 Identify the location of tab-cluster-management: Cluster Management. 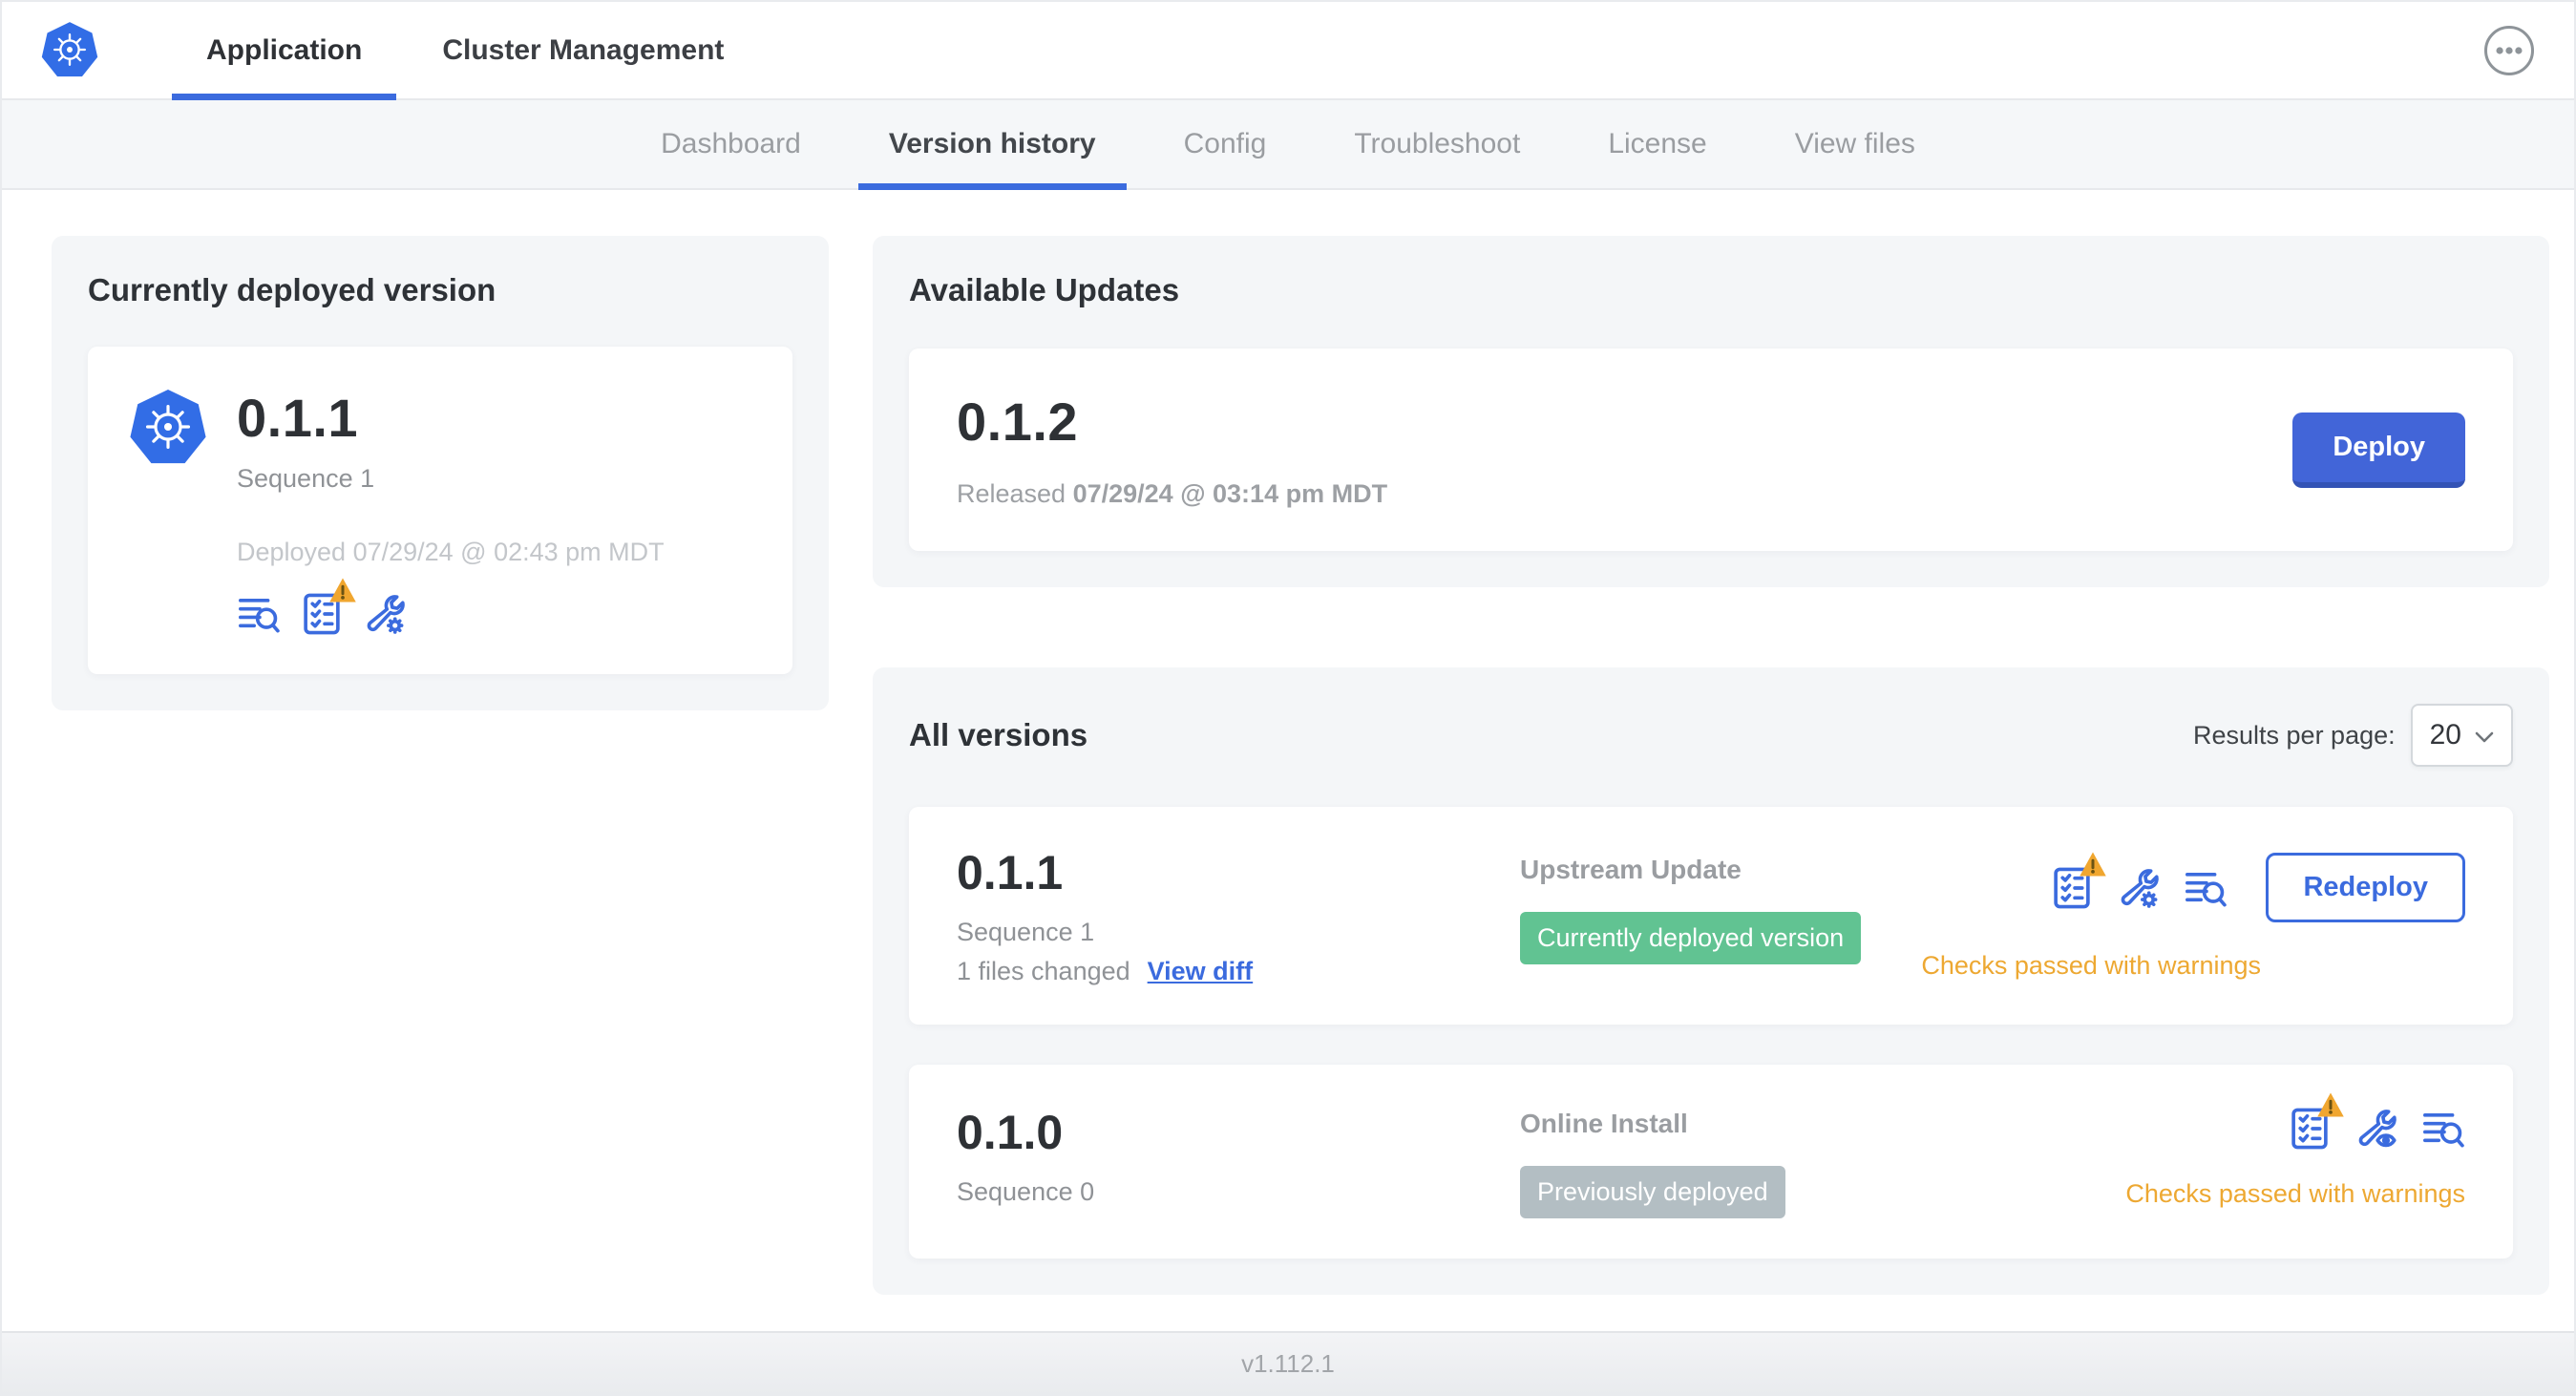
(583, 50).